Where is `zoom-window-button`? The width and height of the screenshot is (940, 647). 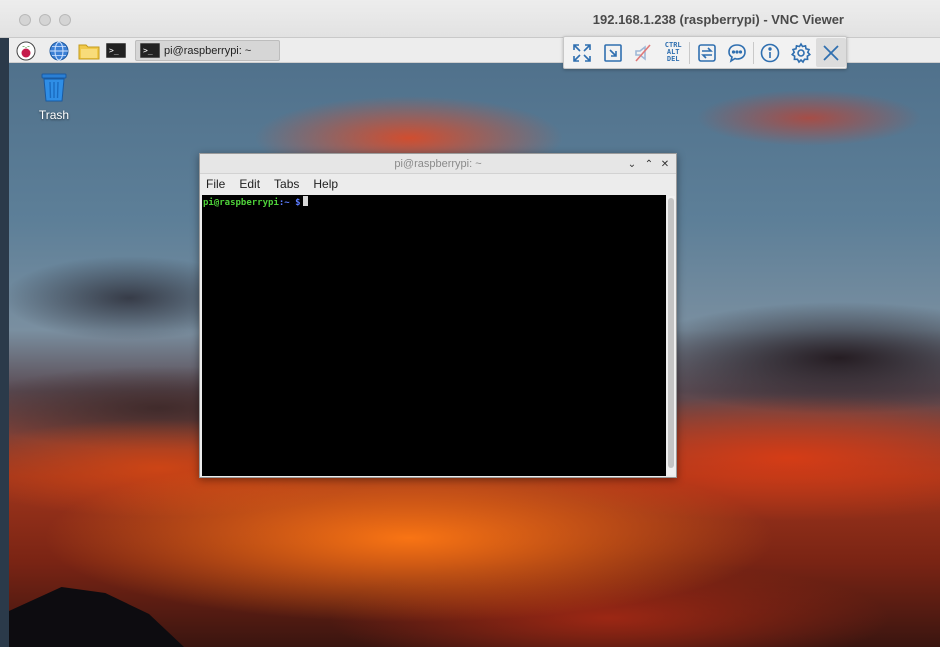 zoom-window-button is located at coordinates (65, 20).